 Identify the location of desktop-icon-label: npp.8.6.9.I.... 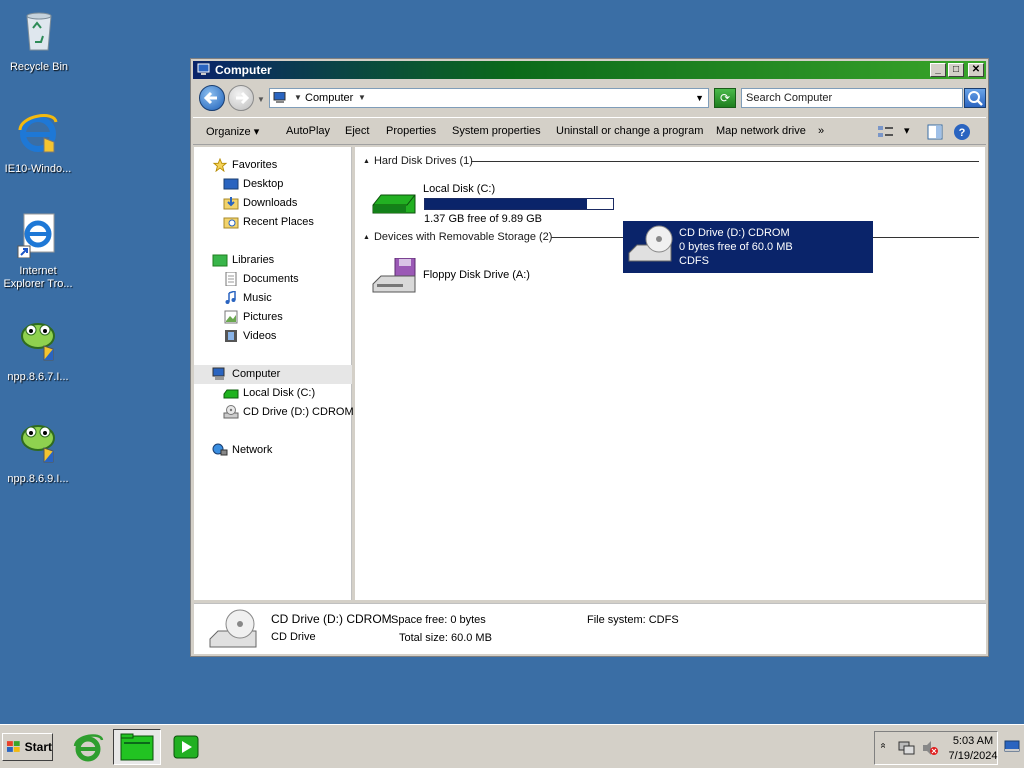
(38, 479).